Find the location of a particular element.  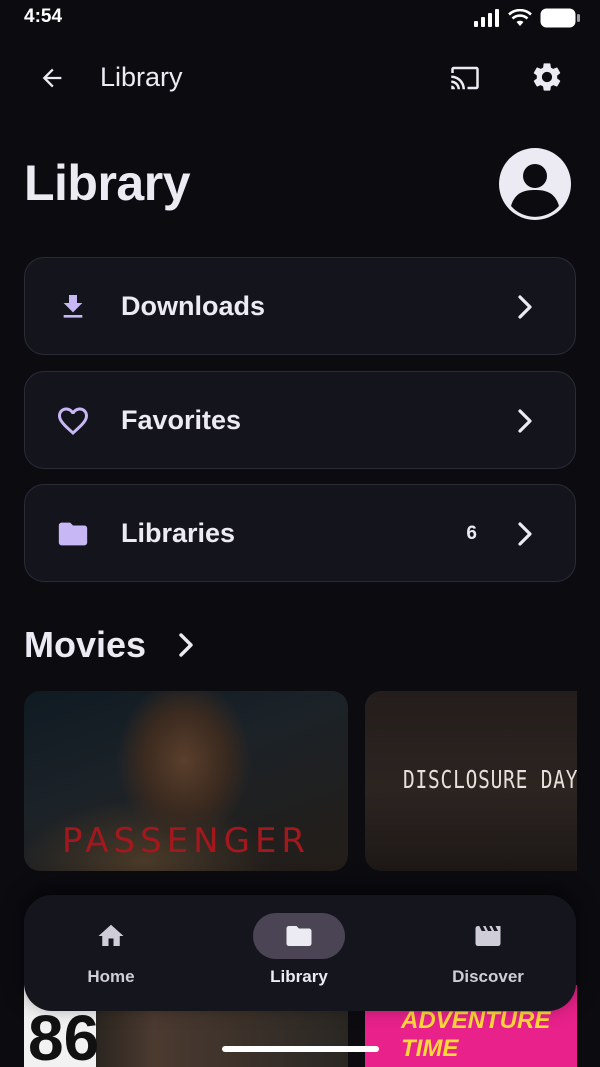

app-bar: Library is located at coordinates (300, 78).